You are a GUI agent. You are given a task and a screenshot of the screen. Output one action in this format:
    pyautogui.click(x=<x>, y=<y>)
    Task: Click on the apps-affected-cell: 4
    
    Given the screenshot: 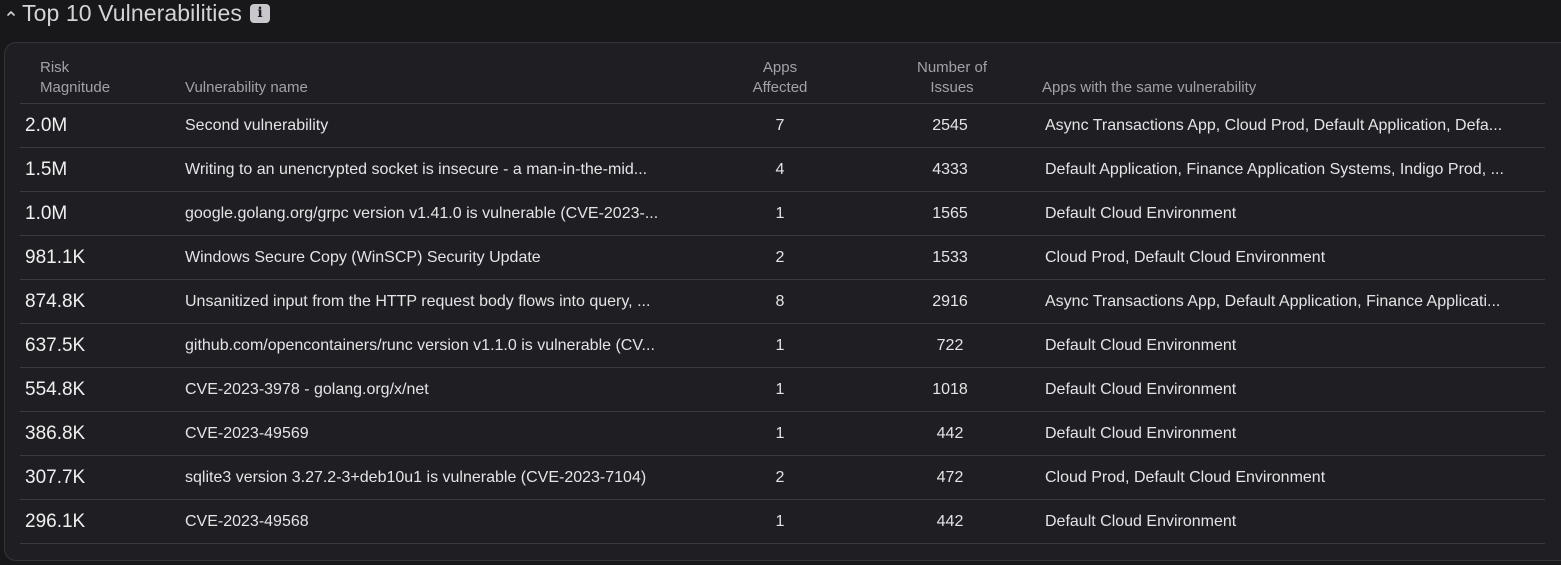 What is the action you would take?
    pyautogui.click(x=780, y=169)
    